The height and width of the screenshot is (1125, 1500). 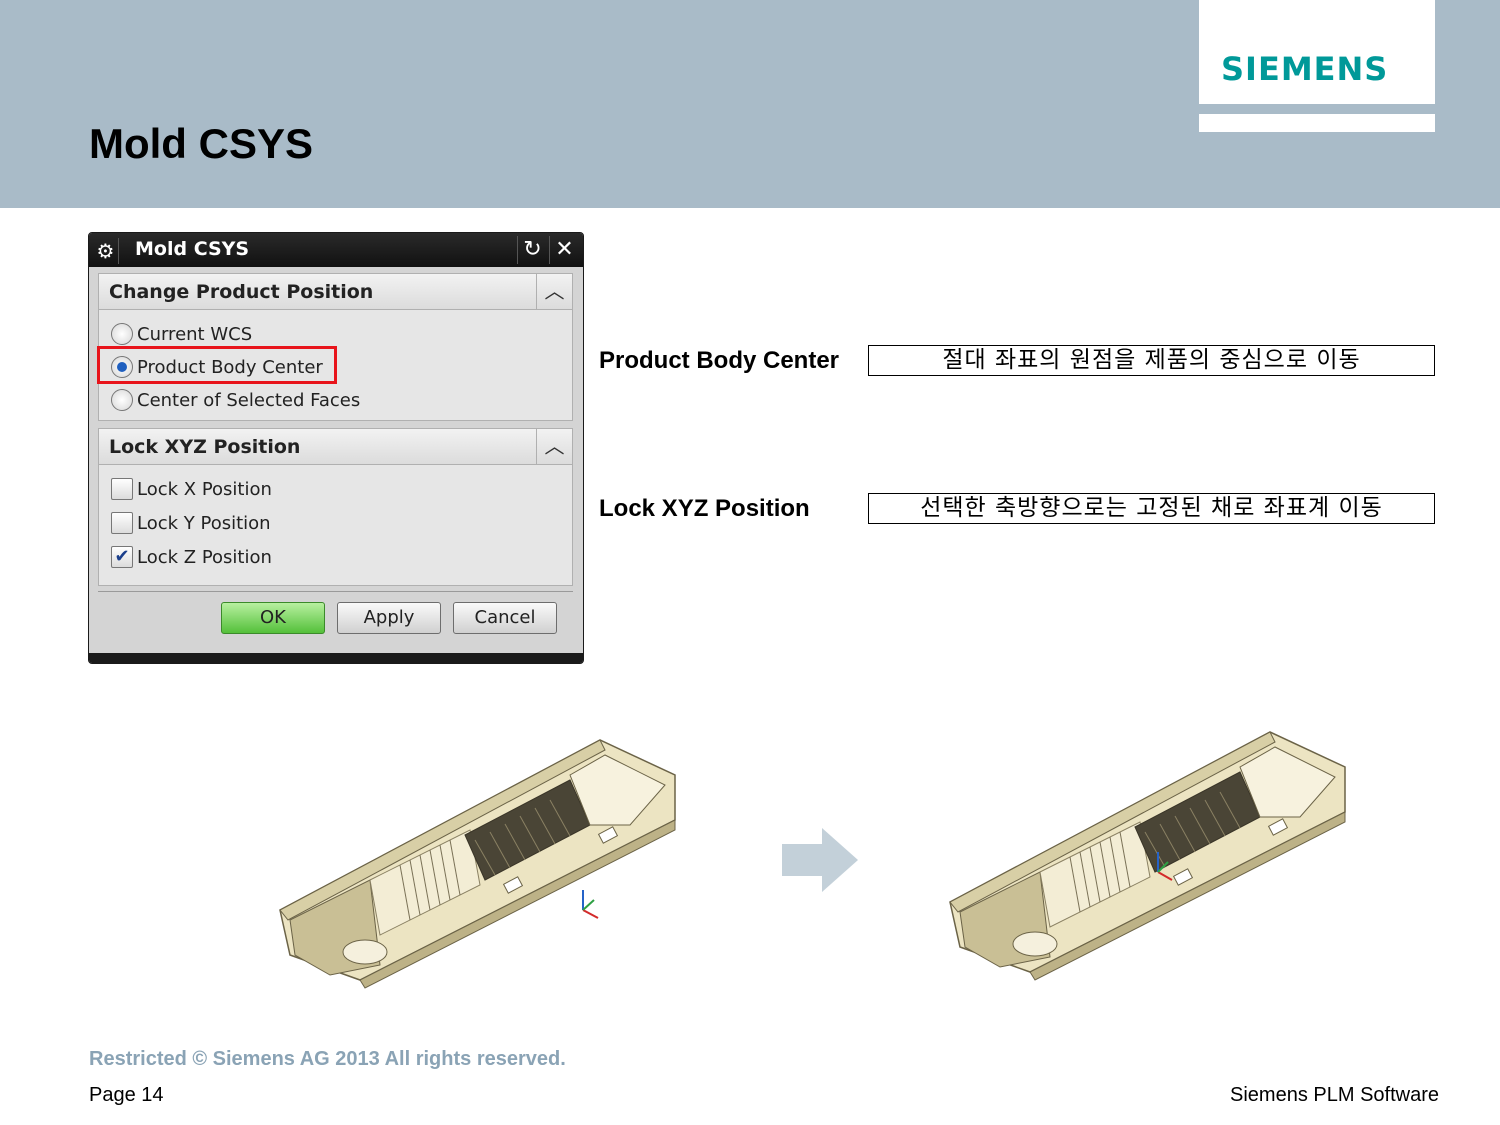 What do you see at coordinates (477, 864) in the screenshot?
I see `part-before-image` at bounding box center [477, 864].